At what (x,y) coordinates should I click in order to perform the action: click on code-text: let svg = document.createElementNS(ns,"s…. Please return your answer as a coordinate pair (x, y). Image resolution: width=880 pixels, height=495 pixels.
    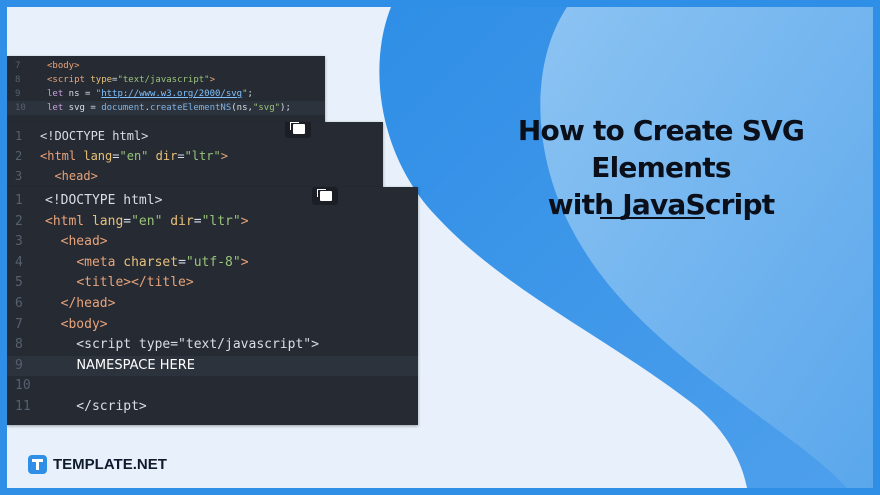
    Looking at the image, I should click on (169, 108).